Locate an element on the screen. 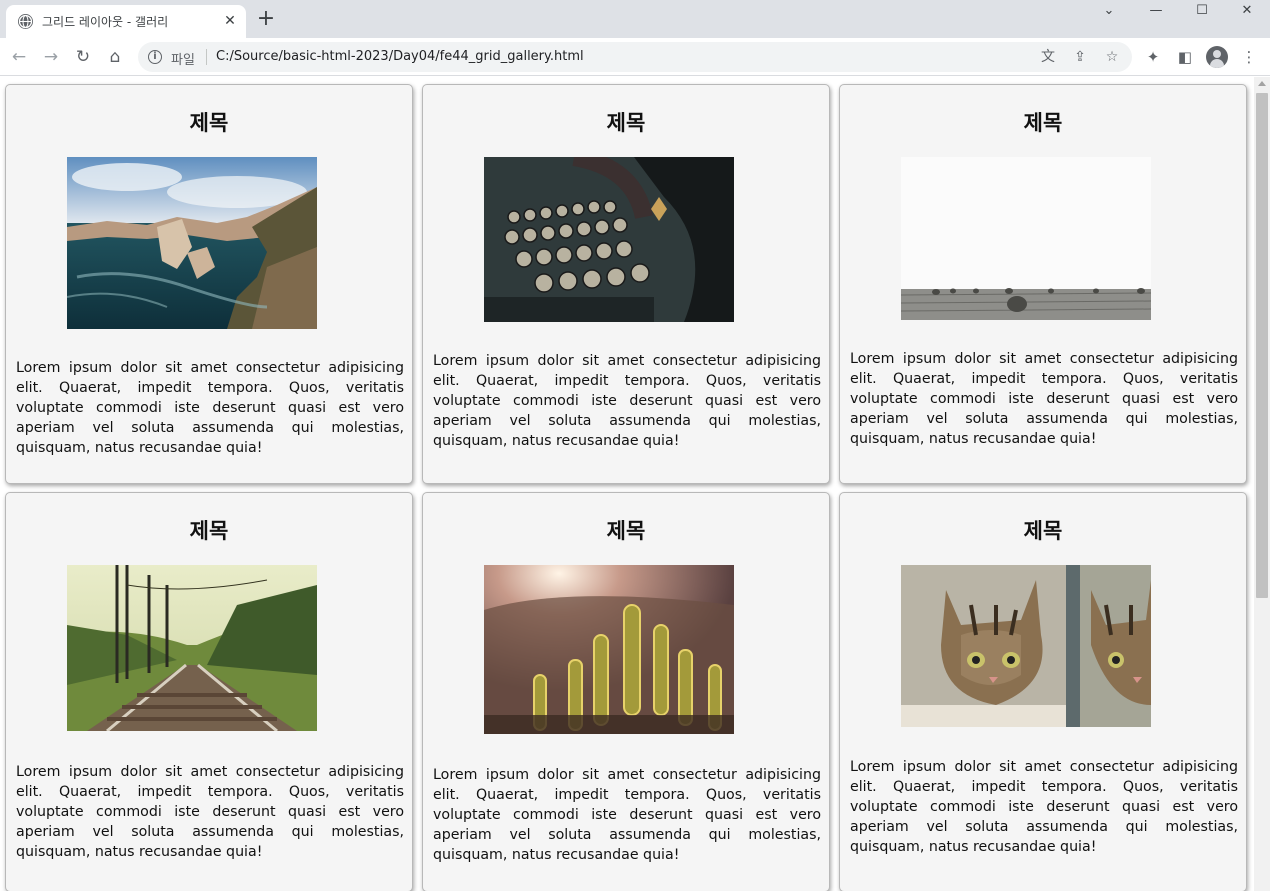 This screenshot has height=891, width=1270. back-arrow-icon: ← is located at coordinates (19, 57).